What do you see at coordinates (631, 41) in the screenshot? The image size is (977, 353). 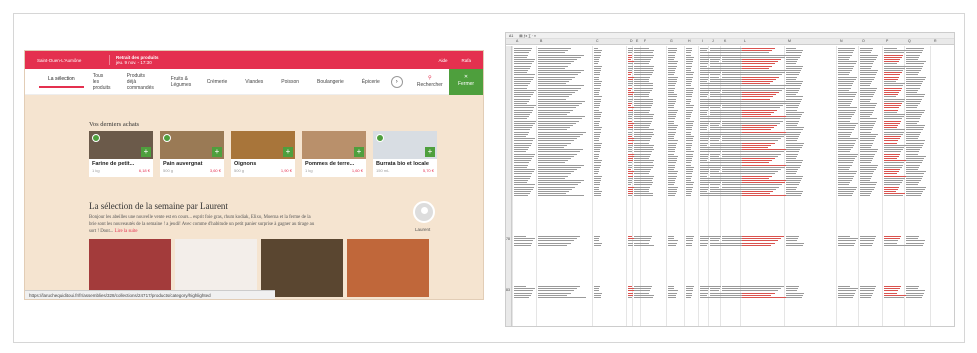 I see `column-header: D` at bounding box center [631, 41].